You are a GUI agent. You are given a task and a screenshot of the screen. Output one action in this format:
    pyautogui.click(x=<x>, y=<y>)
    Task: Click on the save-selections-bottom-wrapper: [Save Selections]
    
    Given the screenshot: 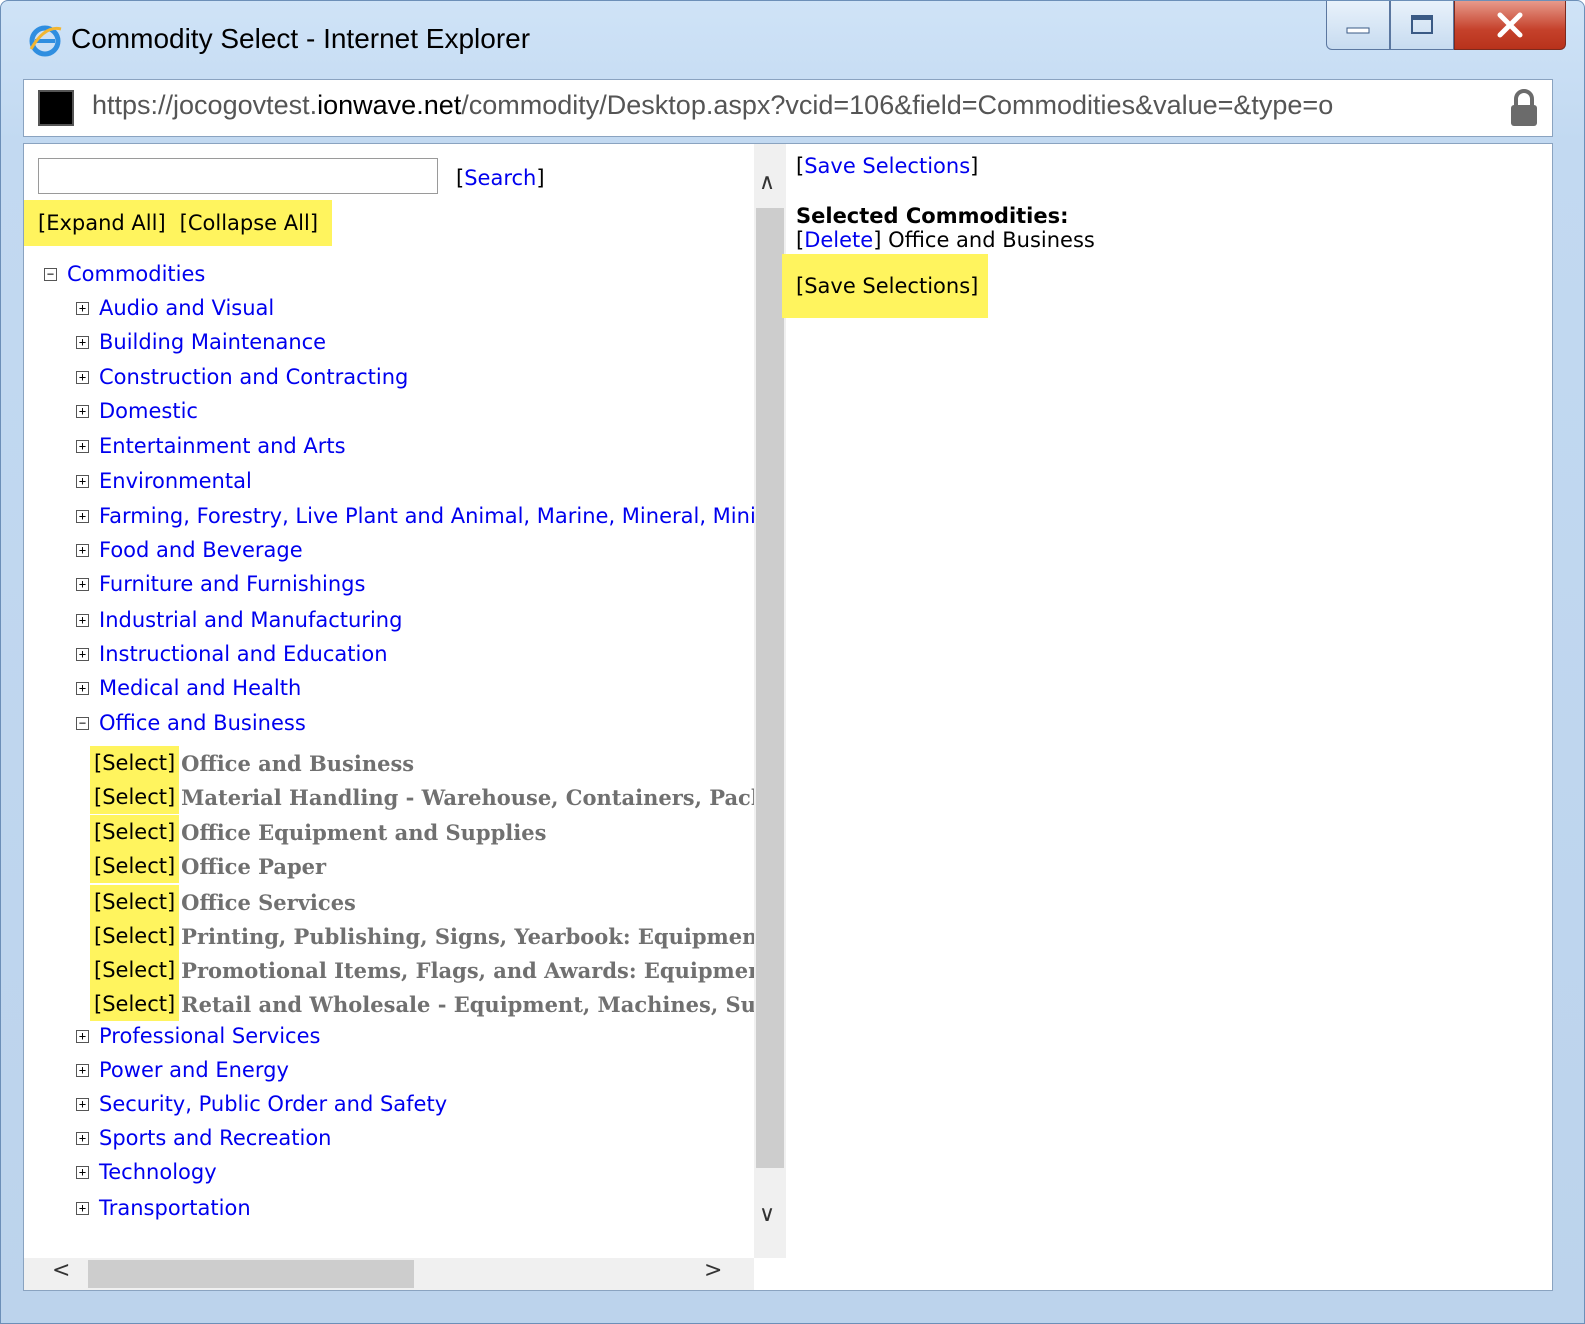 What is the action you would take?
    pyautogui.click(x=885, y=286)
    